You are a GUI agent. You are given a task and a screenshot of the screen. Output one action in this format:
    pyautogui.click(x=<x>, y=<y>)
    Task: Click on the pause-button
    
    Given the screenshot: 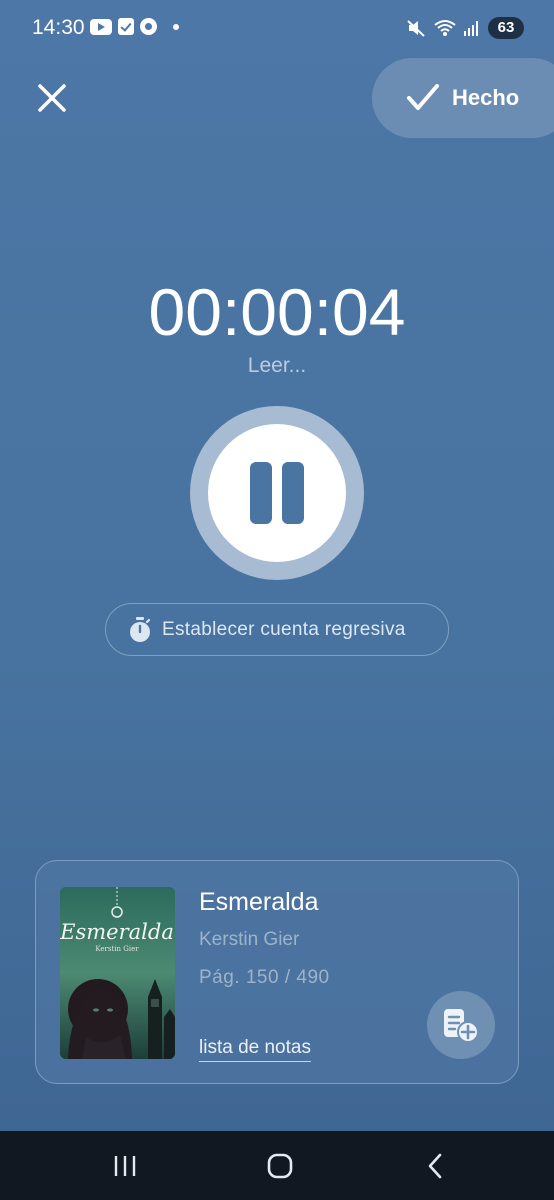 What is the action you would take?
    pyautogui.click(x=277, y=493)
    